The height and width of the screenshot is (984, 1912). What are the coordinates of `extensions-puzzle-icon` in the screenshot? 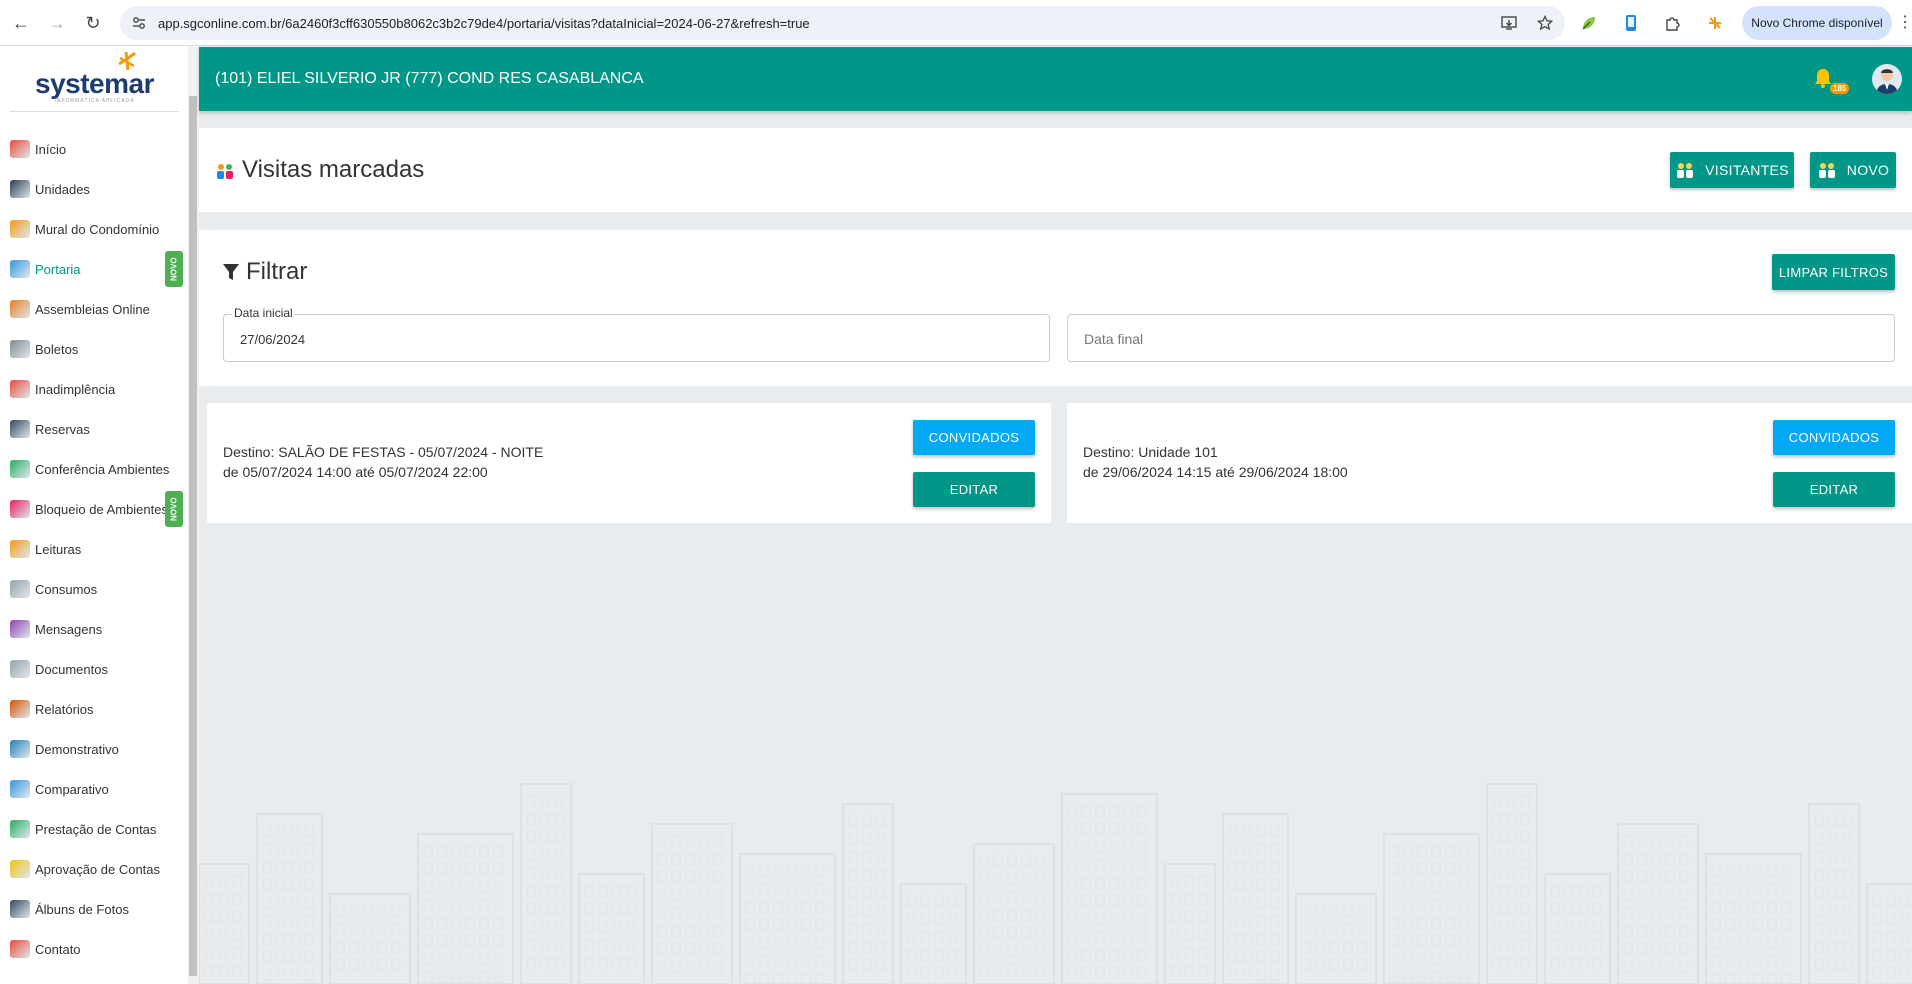 It's located at (1673, 23).